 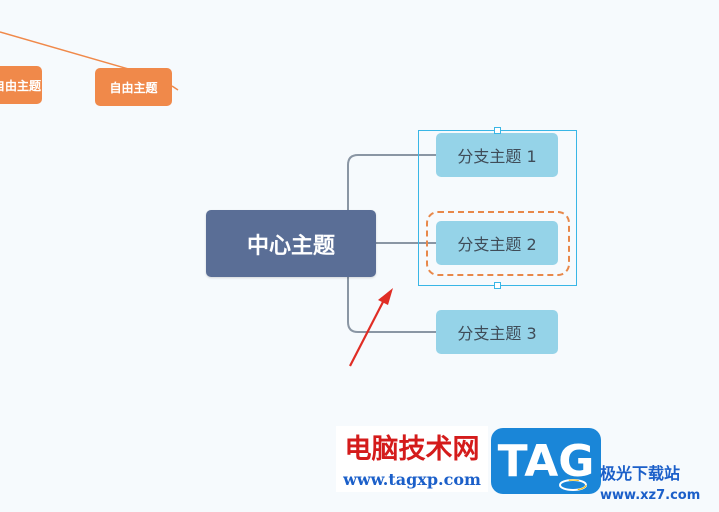 What do you see at coordinates (412, 479) in the screenshot?
I see `watermark-site-url: www.tagxp.com` at bounding box center [412, 479].